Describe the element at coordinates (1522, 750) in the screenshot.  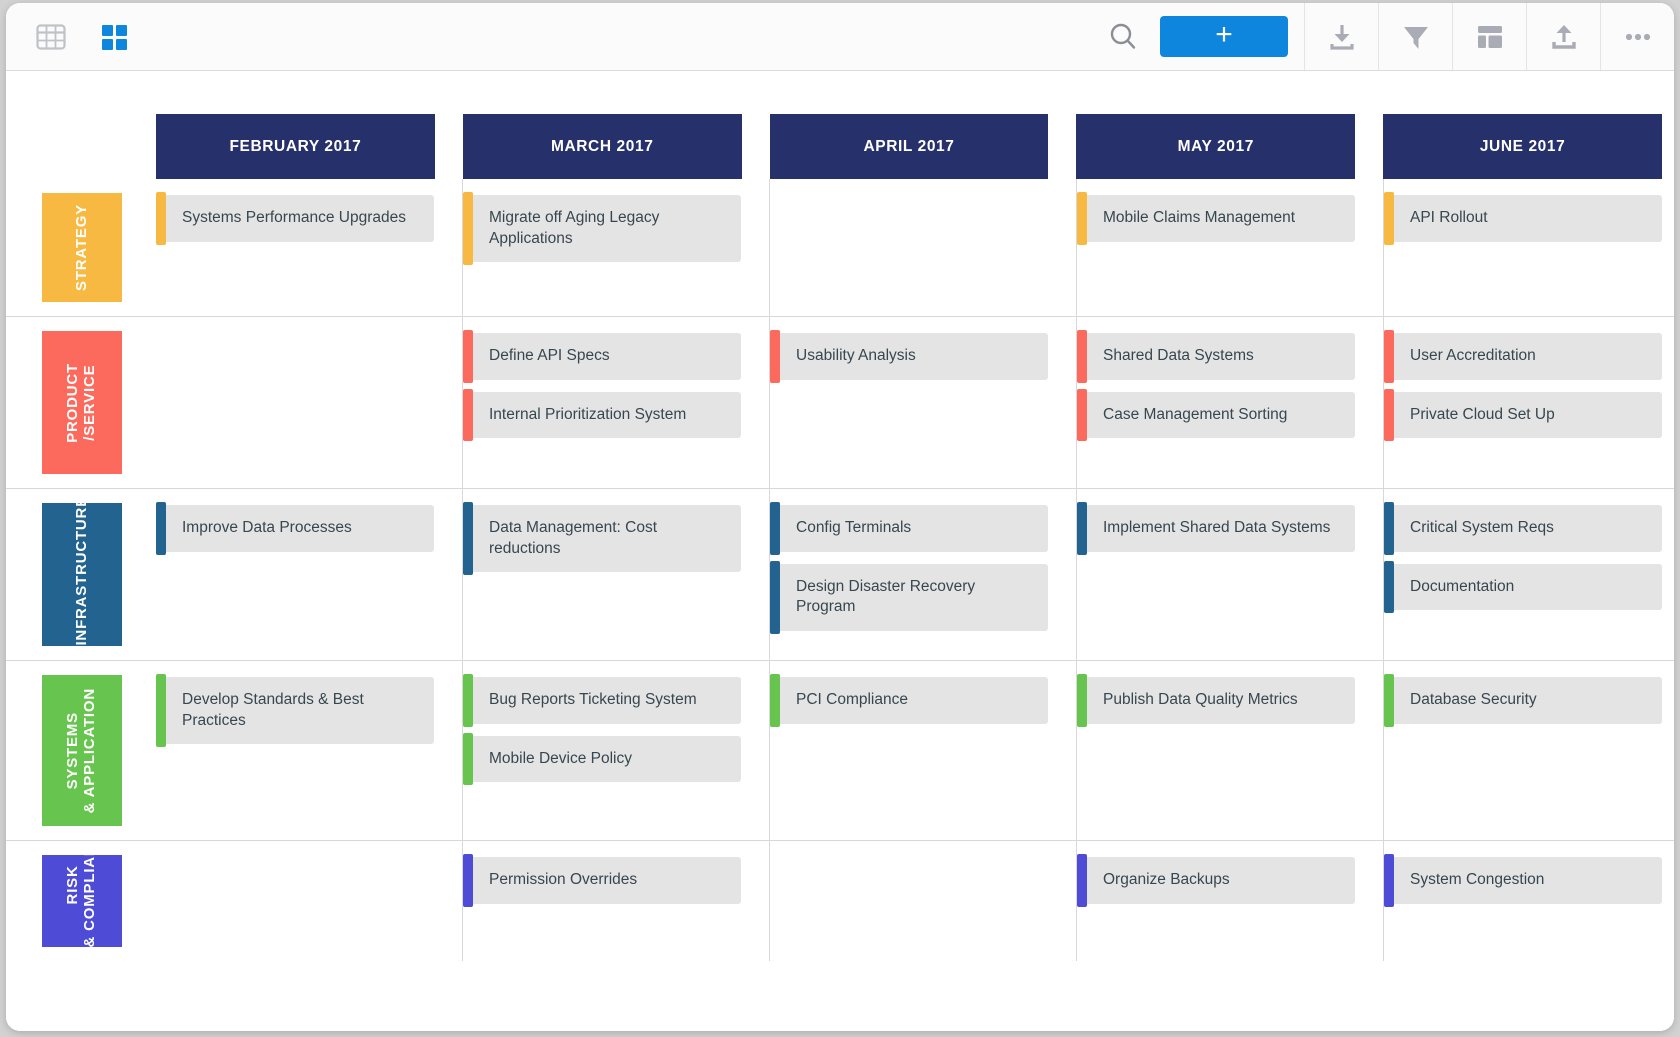
I see `swimlane-cell: Database Security` at that location.